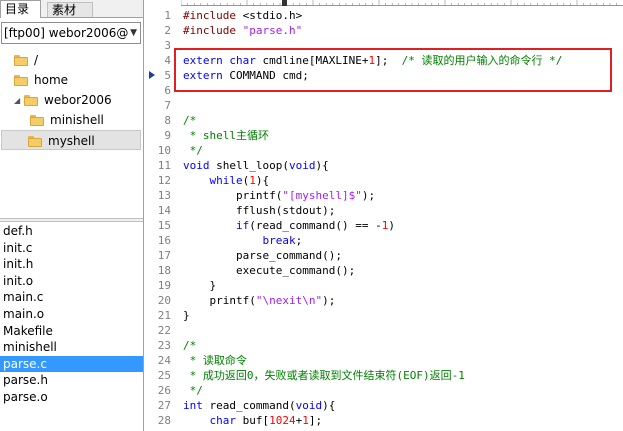 This screenshot has height=431, width=623. Describe the element at coordinates (71, 33) in the screenshot. I see `server-select: [ftp00] webor2006@ ▼` at that location.